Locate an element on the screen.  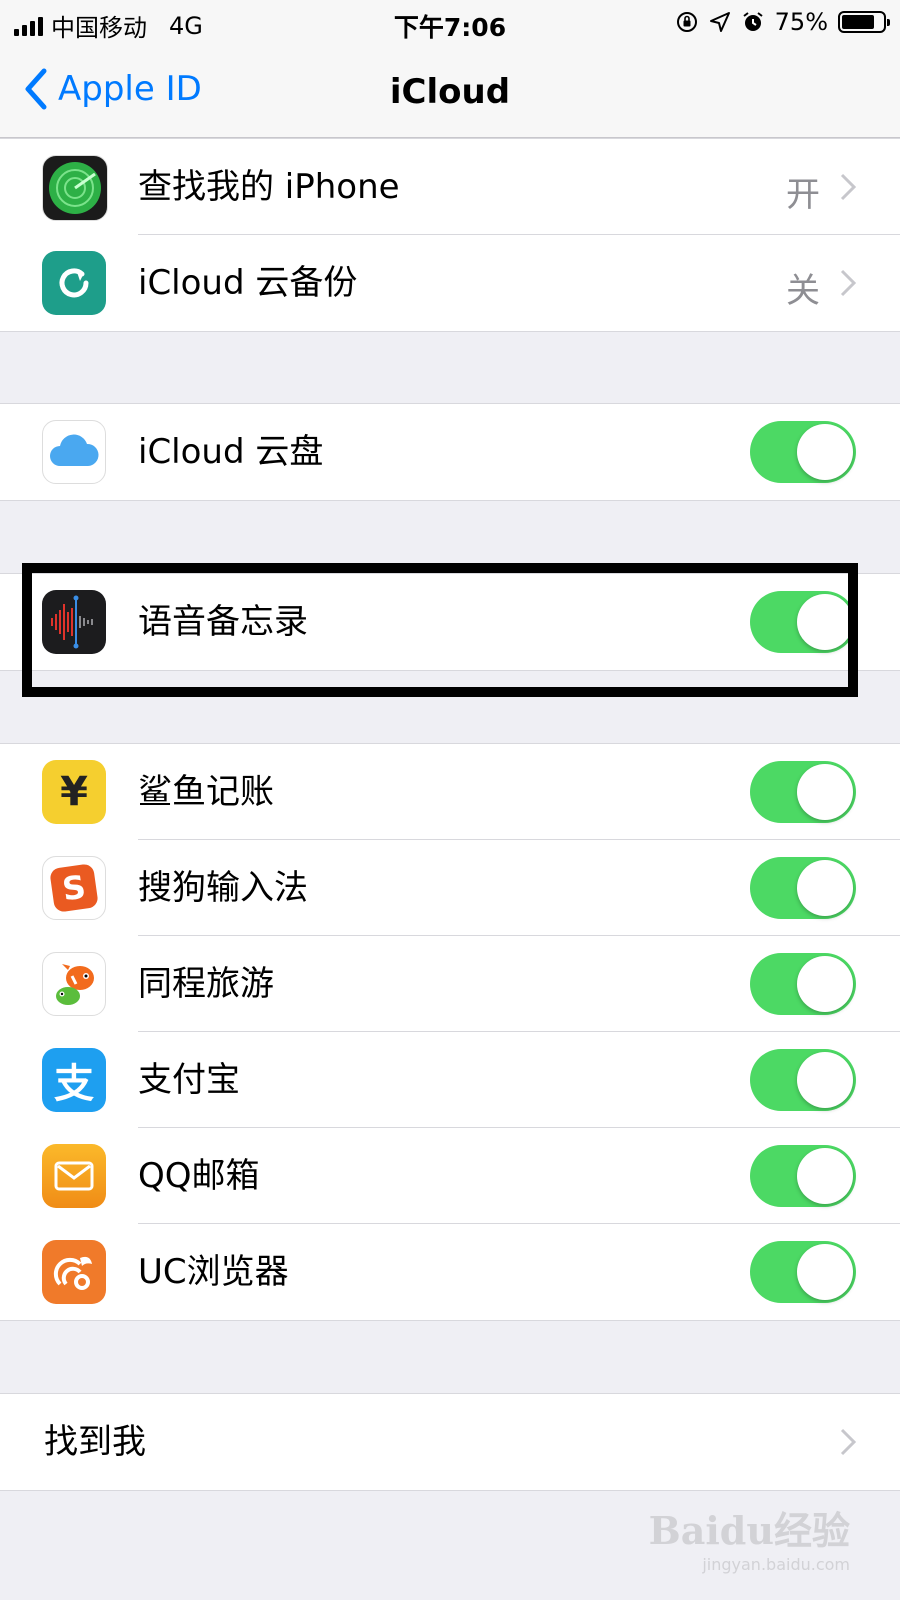
settings-group-find-backup: 查找我的 iPhone 开 iCloud 云备份 关 is located at coordinates (450, 235).